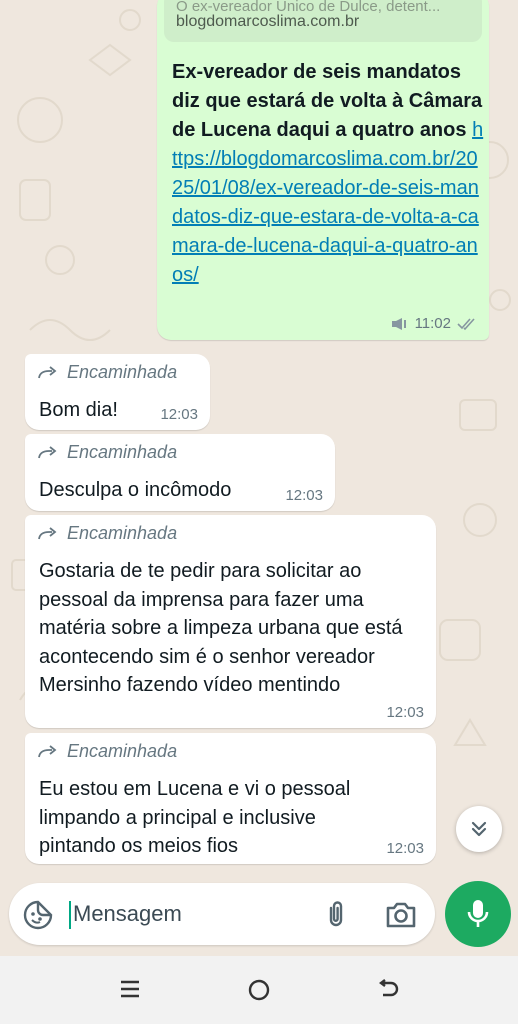  Describe the element at coordinates (70, 915) in the screenshot. I see `text-cursor` at that location.